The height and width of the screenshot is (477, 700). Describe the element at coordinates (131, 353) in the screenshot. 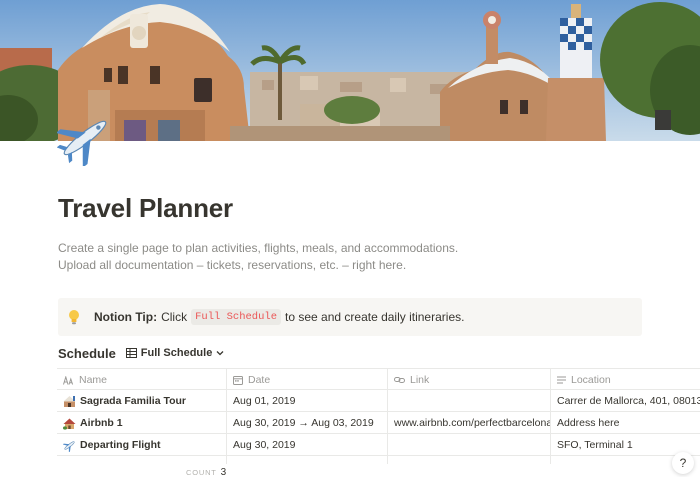

I see `table-icon` at that location.